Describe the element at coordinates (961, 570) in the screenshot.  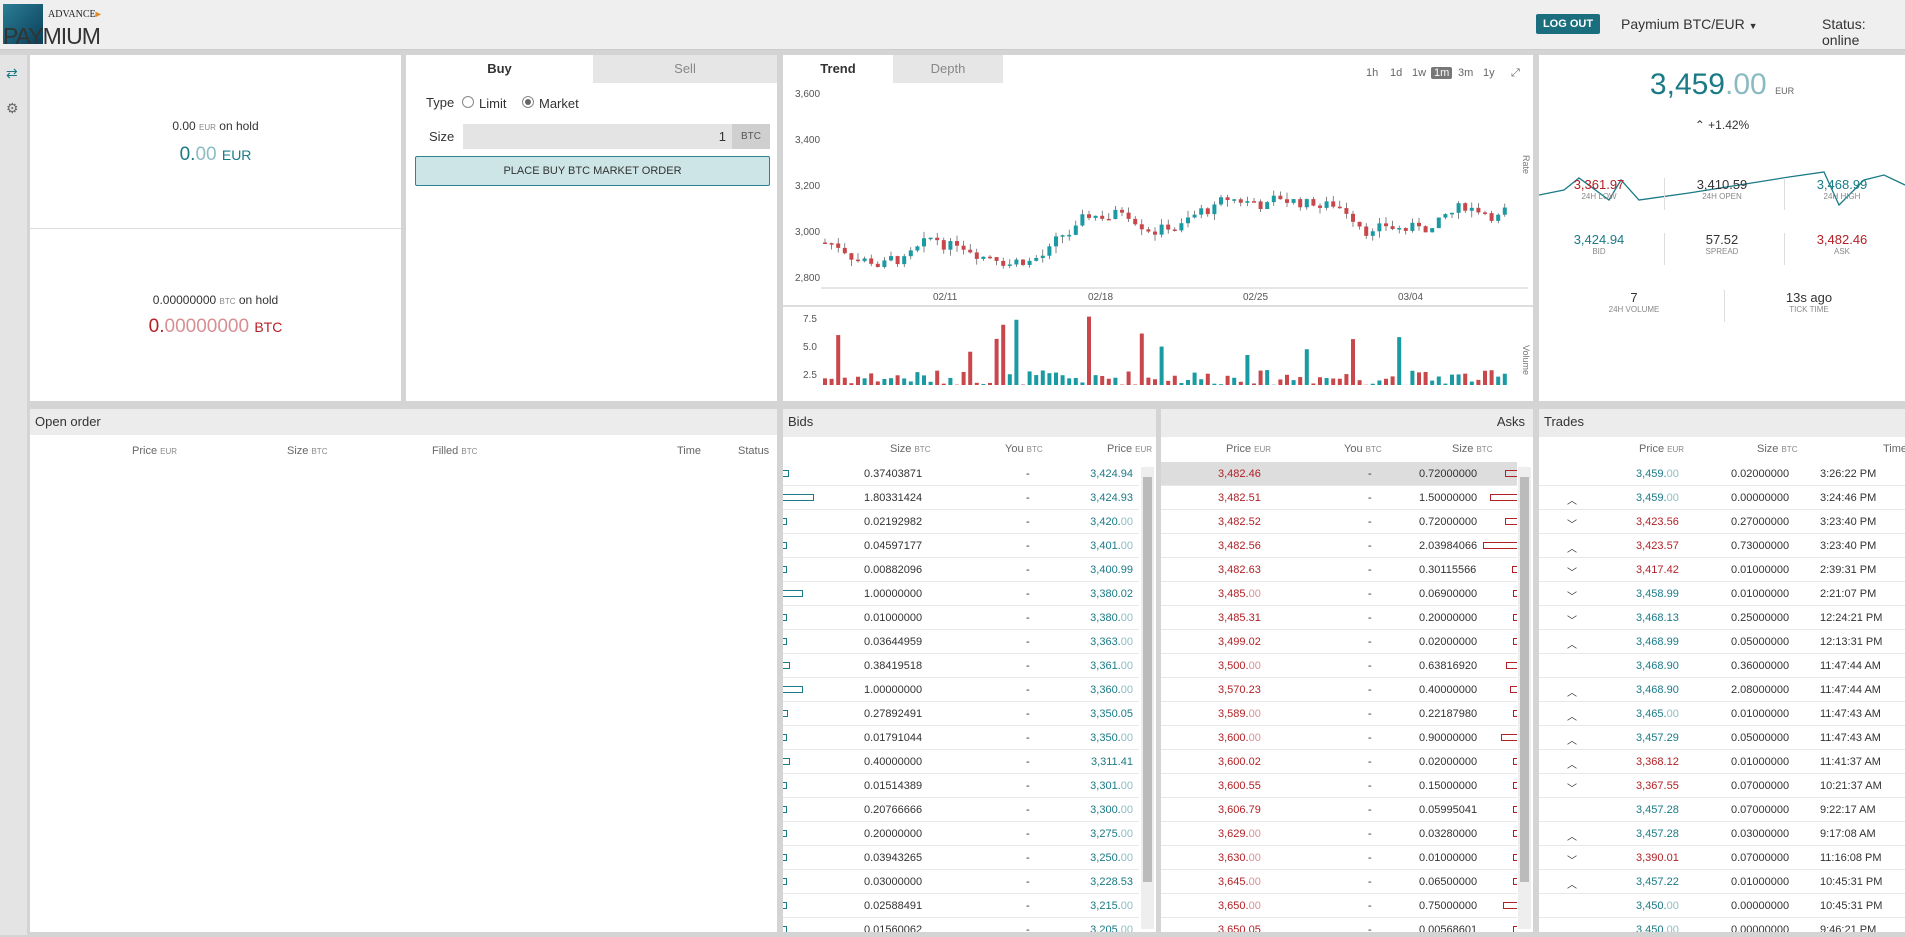
I see `bid-row: 0.00882096 - 3,400.99` at that location.